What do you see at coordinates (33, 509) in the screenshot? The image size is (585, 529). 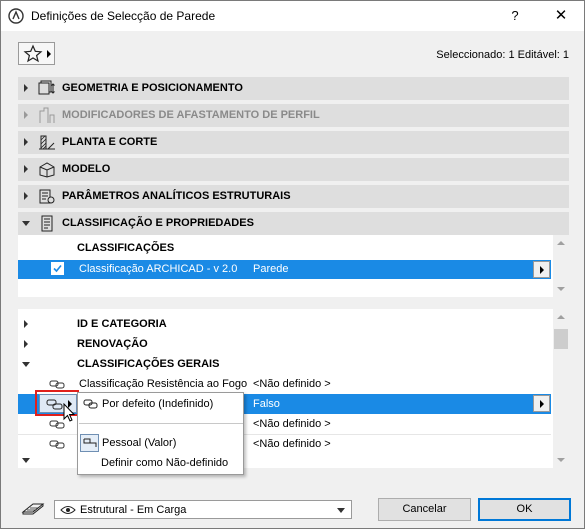 I see `structural-function-icon` at bounding box center [33, 509].